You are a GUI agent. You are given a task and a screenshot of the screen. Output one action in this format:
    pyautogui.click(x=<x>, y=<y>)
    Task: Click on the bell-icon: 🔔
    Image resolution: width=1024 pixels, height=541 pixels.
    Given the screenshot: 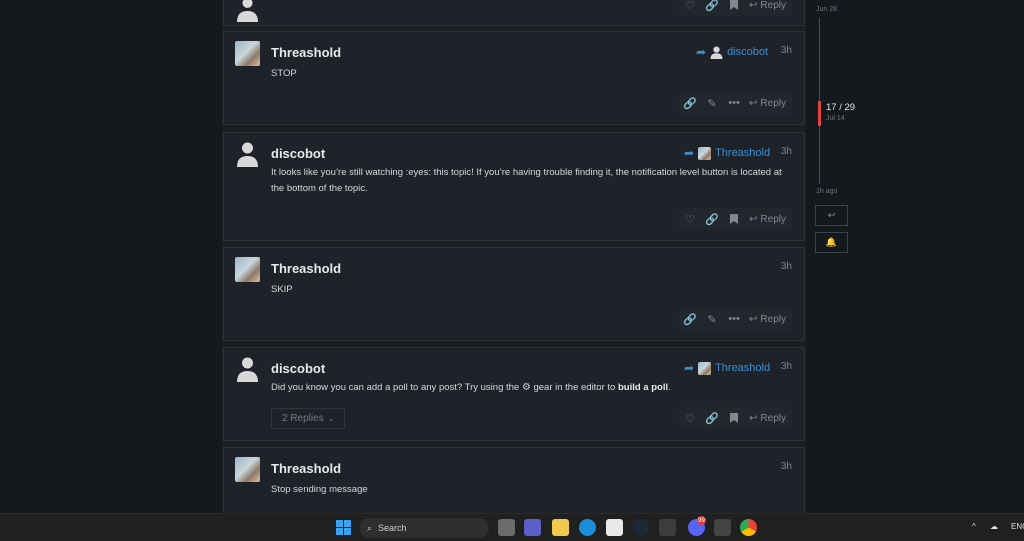 What is the action you would take?
    pyautogui.click(x=831, y=242)
    